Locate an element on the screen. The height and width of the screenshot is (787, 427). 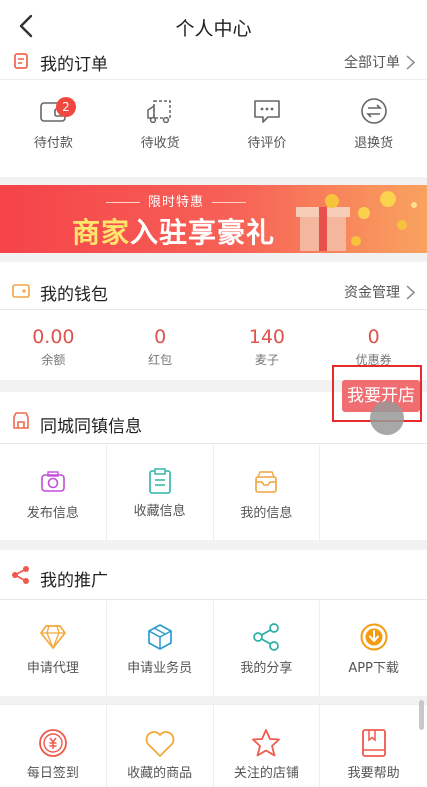
star-icon is located at coordinates (266, 743).